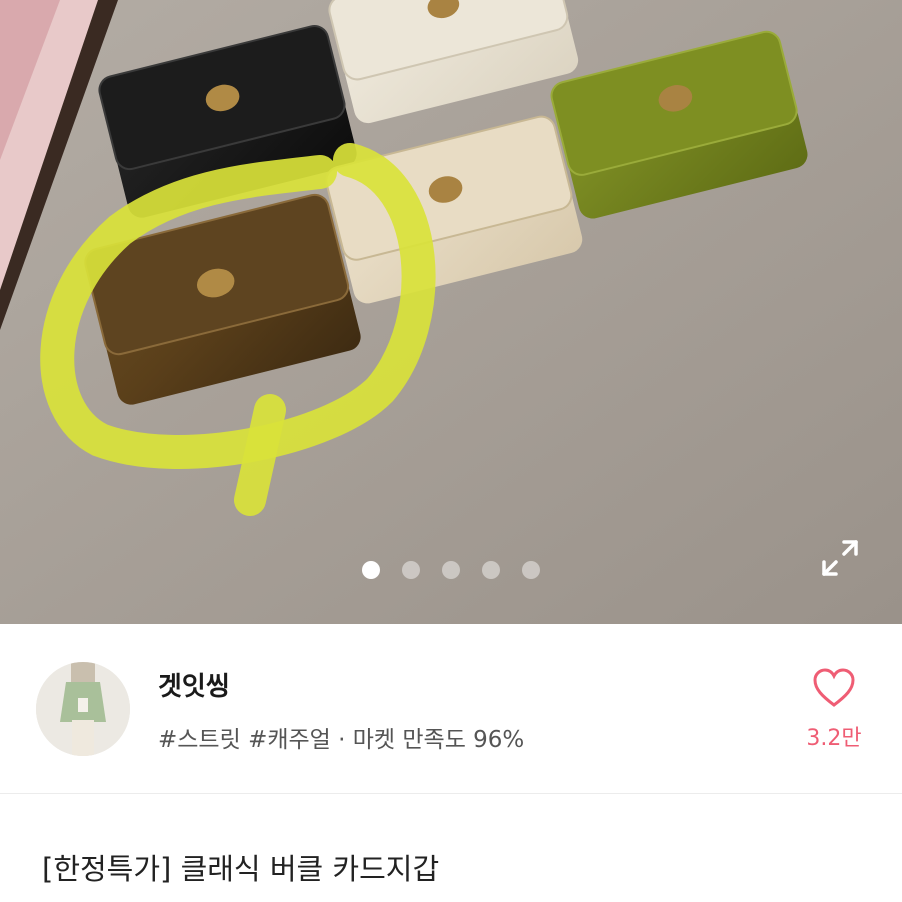 This screenshot has width=902, height=902. I want to click on seller-avatar-image, so click(83, 709).